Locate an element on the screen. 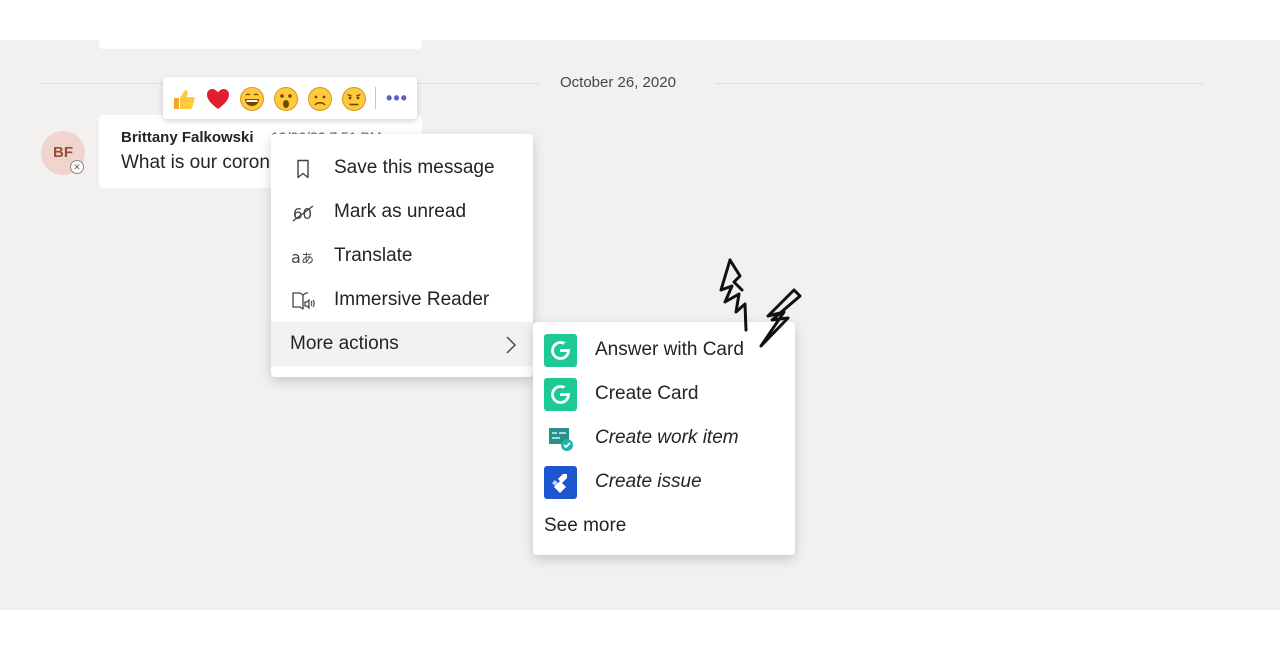 Image resolution: width=1280 pixels, height=650 pixels. save-message-menu-item: Save this message is located at coordinates (402, 168).